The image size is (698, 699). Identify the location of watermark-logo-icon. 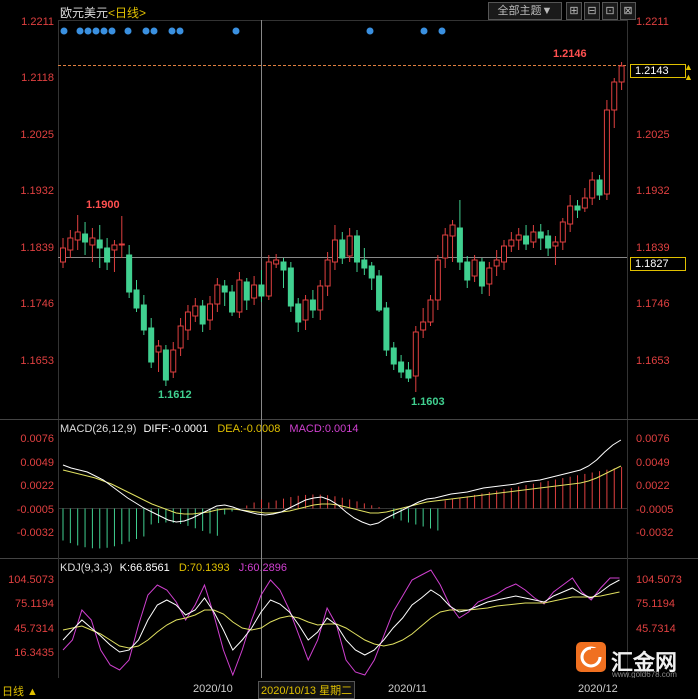
(591, 657).